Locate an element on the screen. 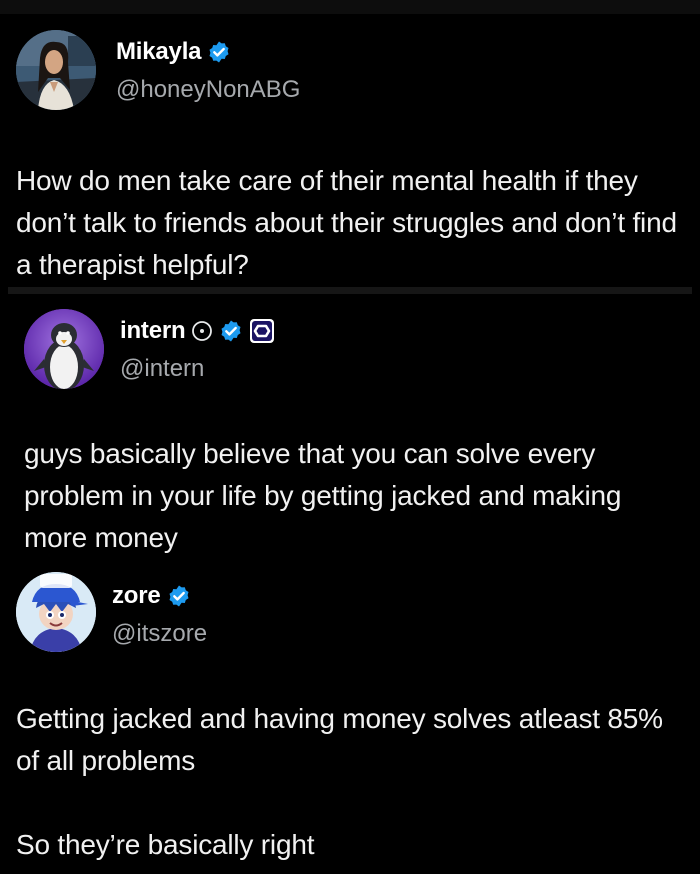 The width and height of the screenshot is (700, 874). affiliate-badge-icon is located at coordinates (262, 331).